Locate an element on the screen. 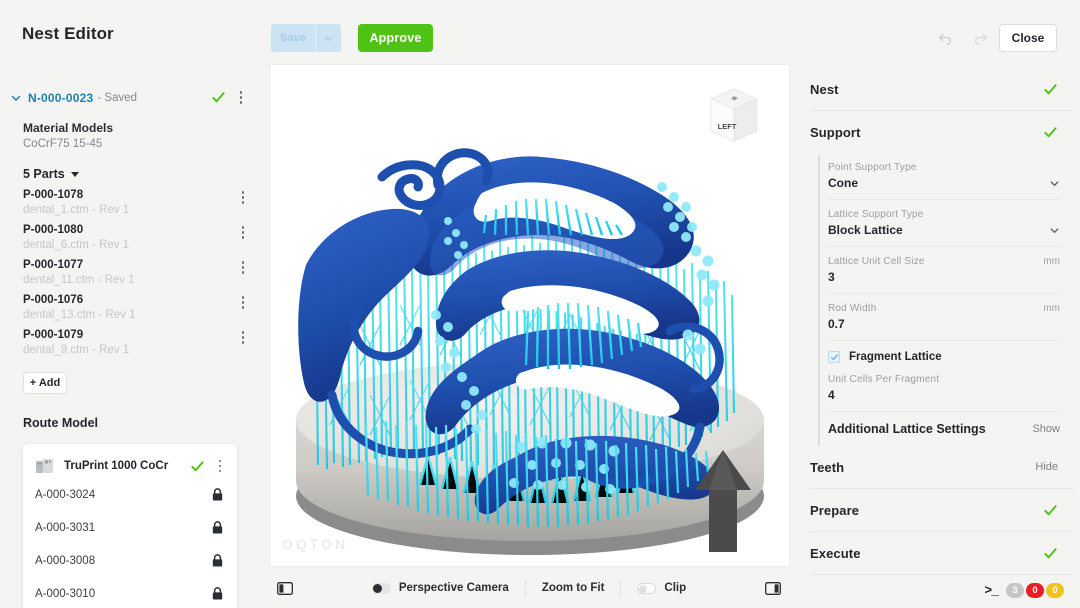  clip-label: Clip is located at coordinates (675, 588).